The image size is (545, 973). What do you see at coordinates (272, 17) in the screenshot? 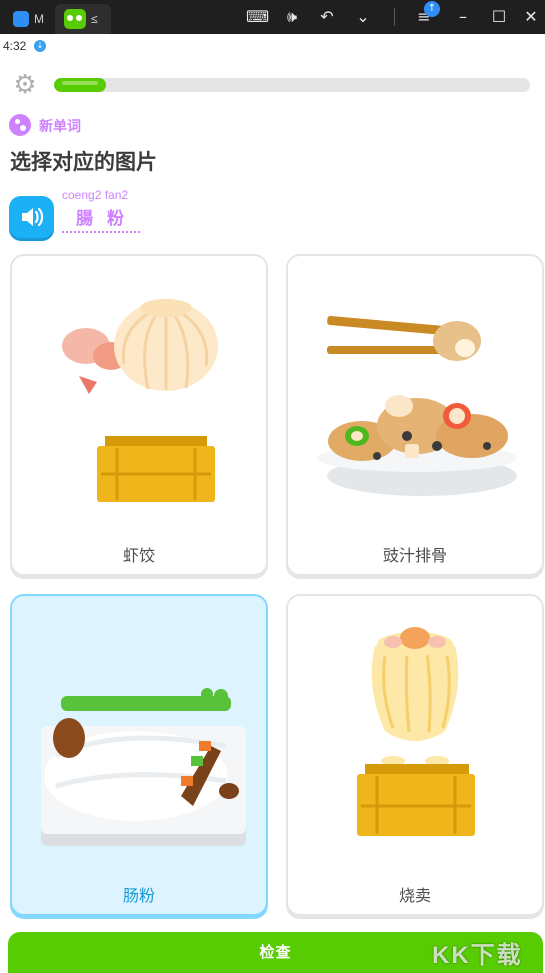
I see `window-titlebar: M ≤ ⌨ 🕪 ↶ ⌄ ≡ ↑ – ☐ ✕` at bounding box center [272, 17].